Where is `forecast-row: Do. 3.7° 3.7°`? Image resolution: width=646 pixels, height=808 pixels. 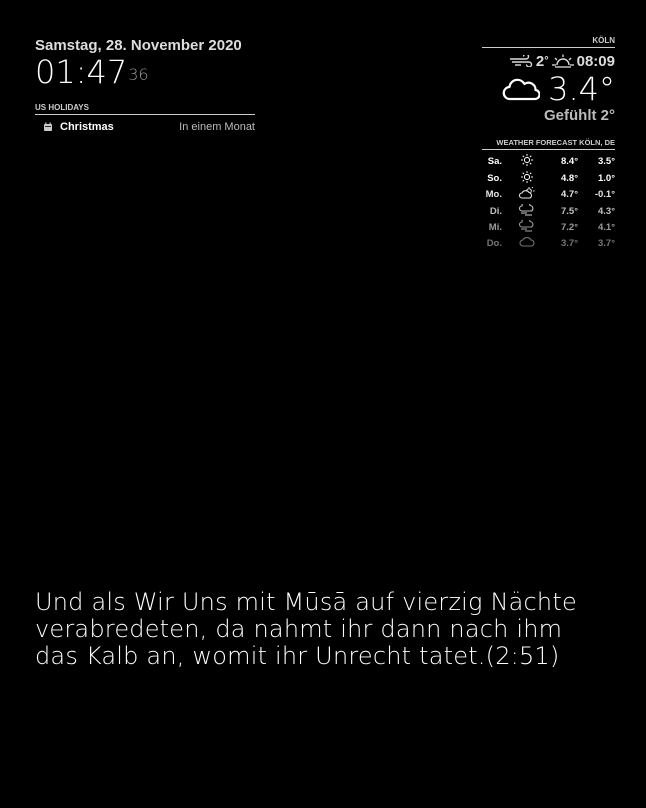
forecast-row: Do. 3.7° 3.7° is located at coordinates (548, 244).